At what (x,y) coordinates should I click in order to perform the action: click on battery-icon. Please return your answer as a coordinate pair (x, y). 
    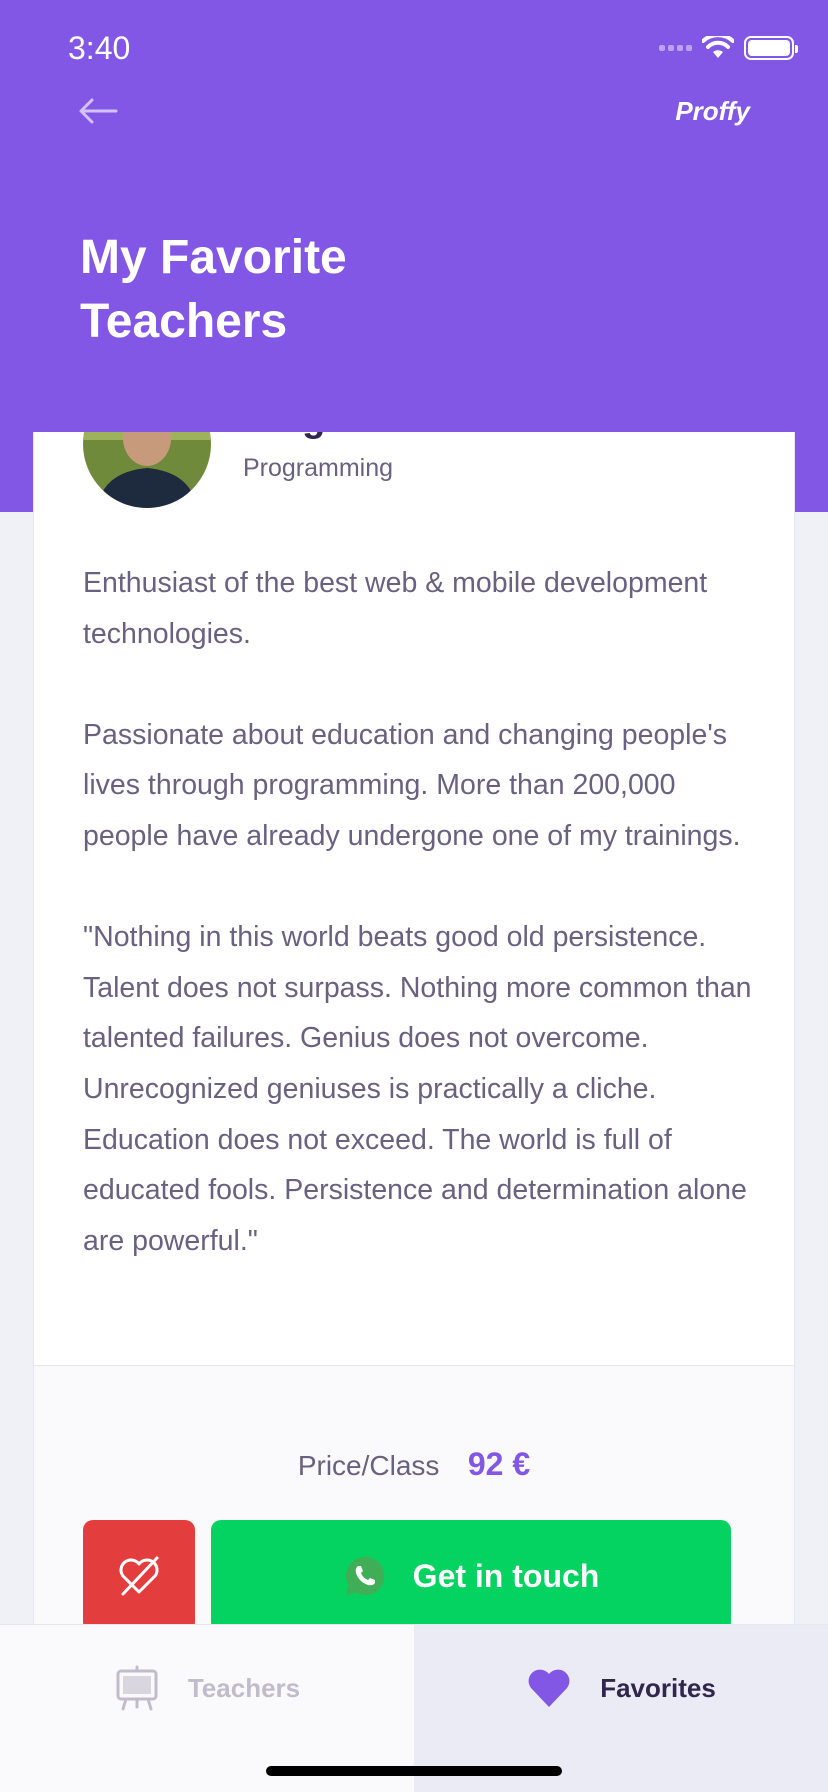
    Looking at the image, I should click on (771, 48).